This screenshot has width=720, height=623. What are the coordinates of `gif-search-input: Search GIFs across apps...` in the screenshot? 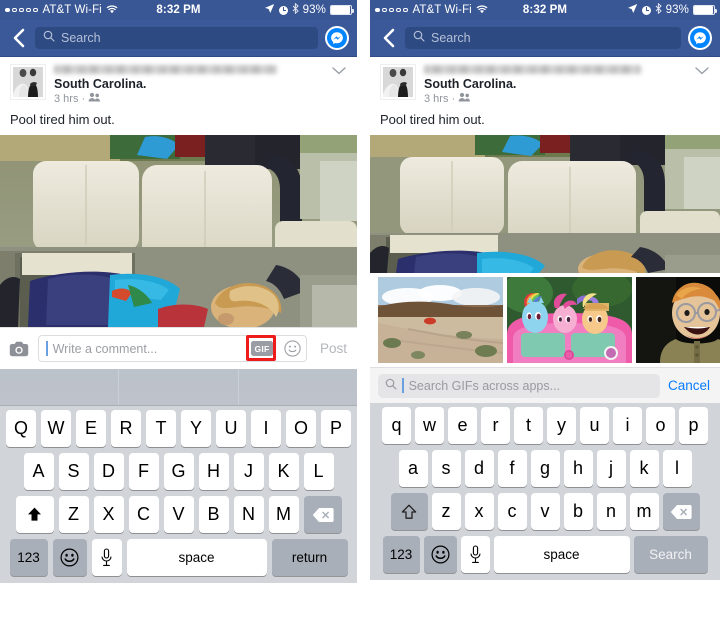 It's located at (519, 385).